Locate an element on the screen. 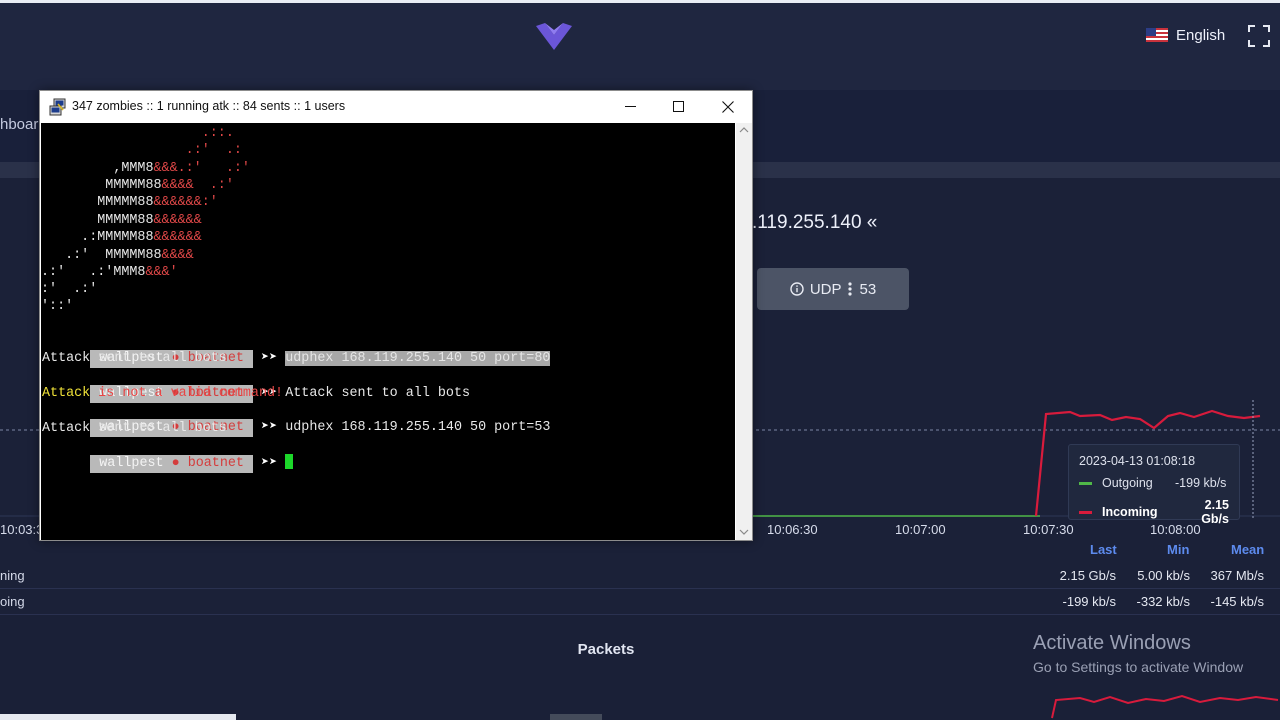 Image resolution: width=1280 pixels, height=720 pixels. stats-mean: -145 kb/s is located at coordinates (1237, 601).